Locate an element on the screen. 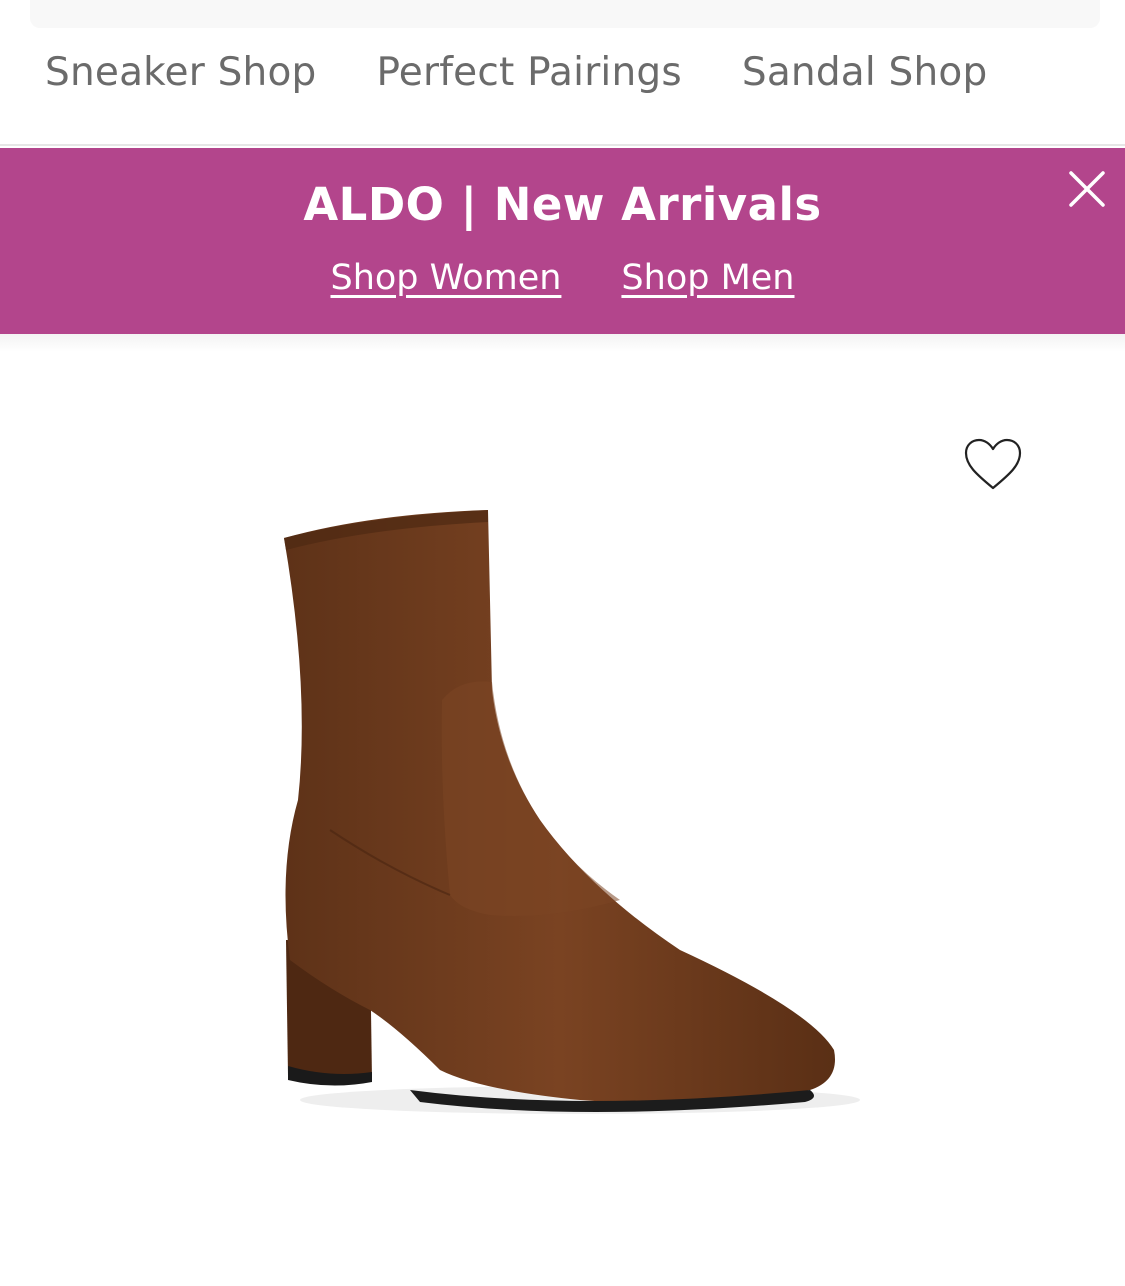 This screenshot has height=1286, width=1125. category-link-sneaker-shop: Sneaker Shop is located at coordinates (180, 72).